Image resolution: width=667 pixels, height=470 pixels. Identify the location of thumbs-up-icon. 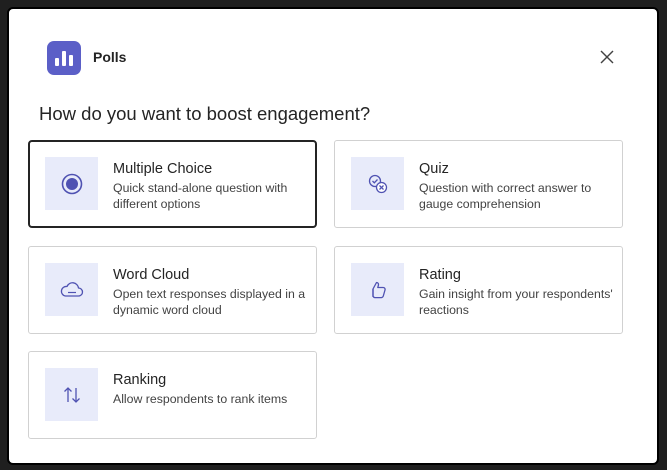
(378, 289).